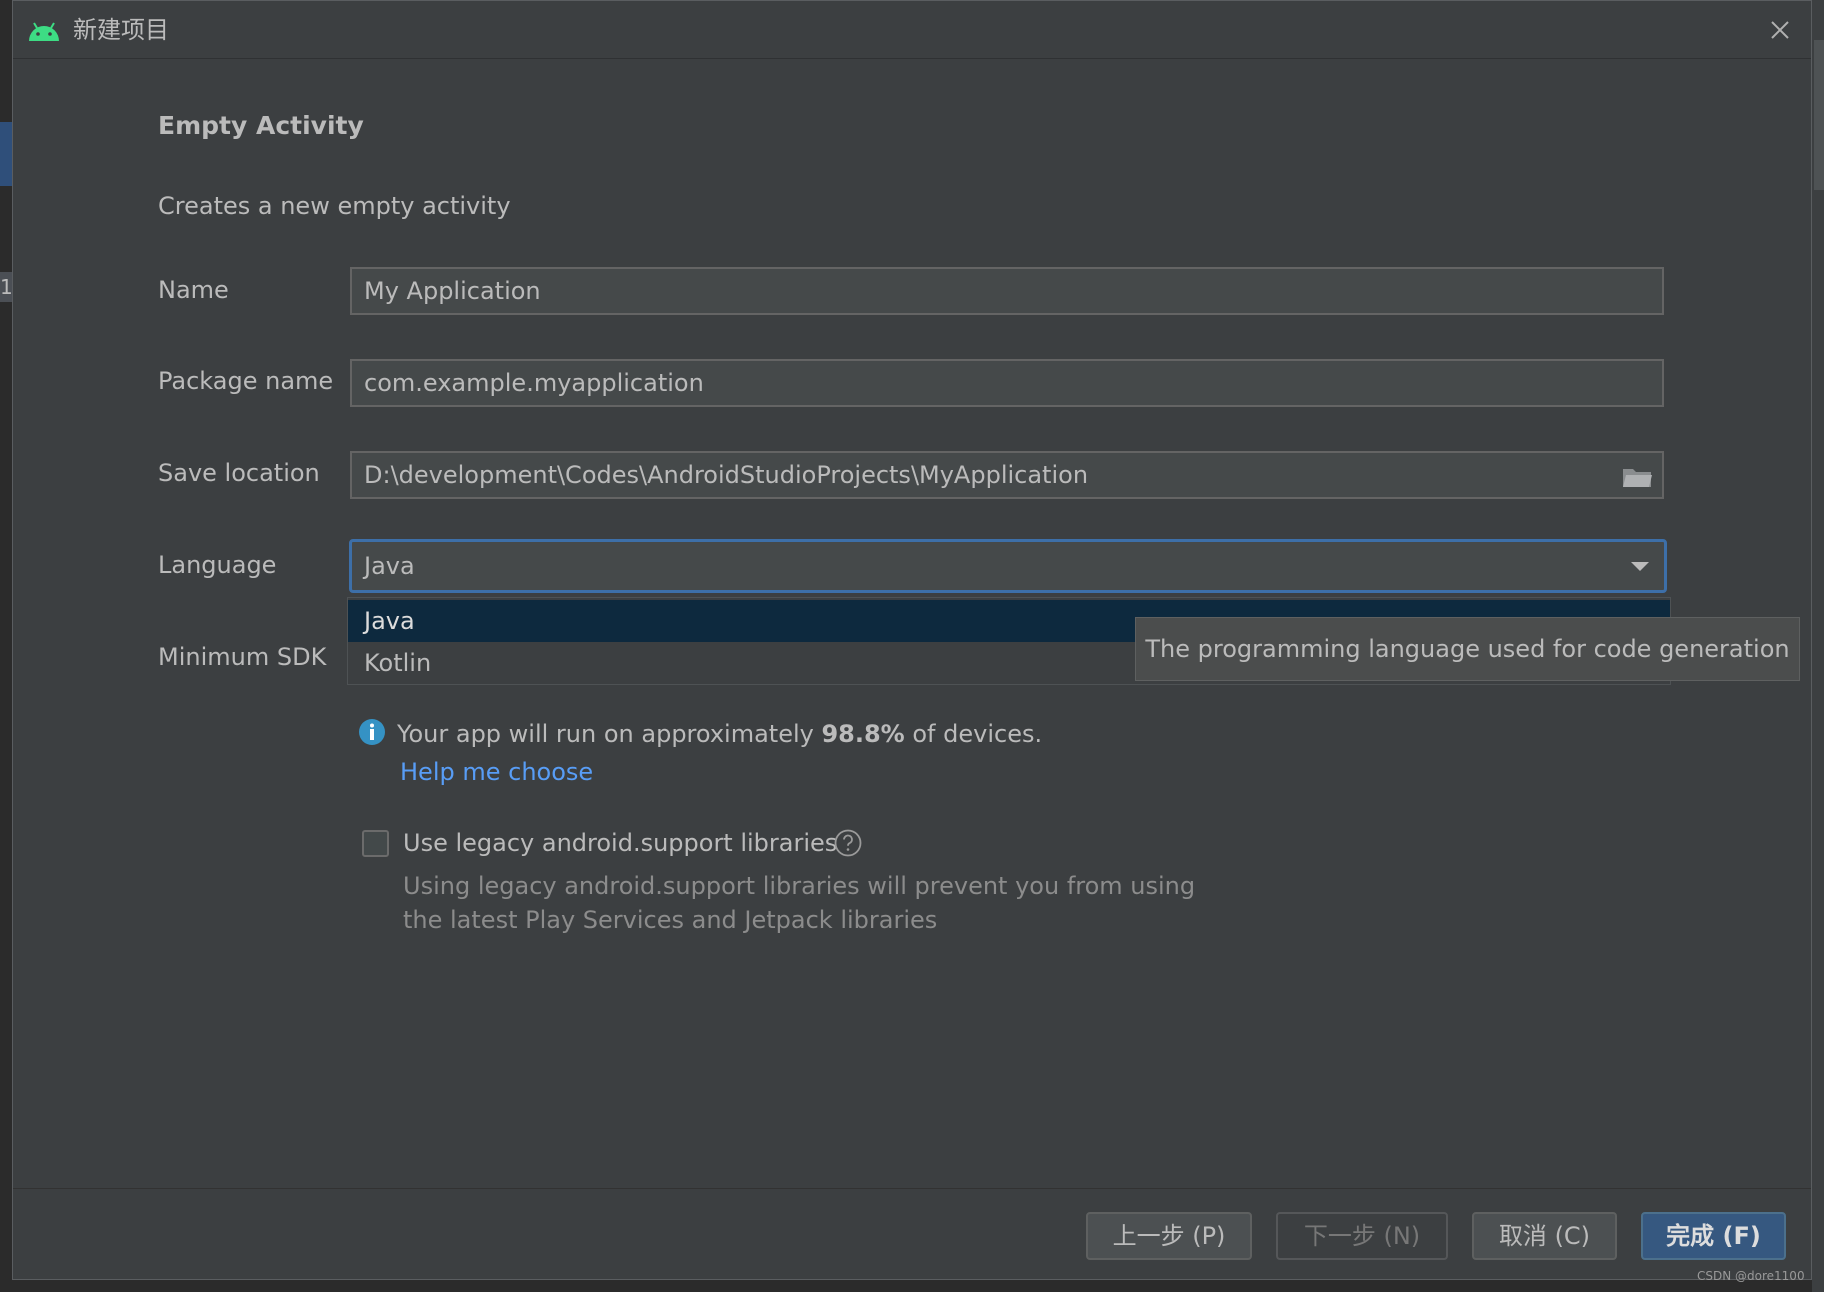 The height and width of the screenshot is (1292, 1824). What do you see at coordinates (1637, 477) in the screenshot?
I see `folder-icon` at bounding box center [1637, 477].